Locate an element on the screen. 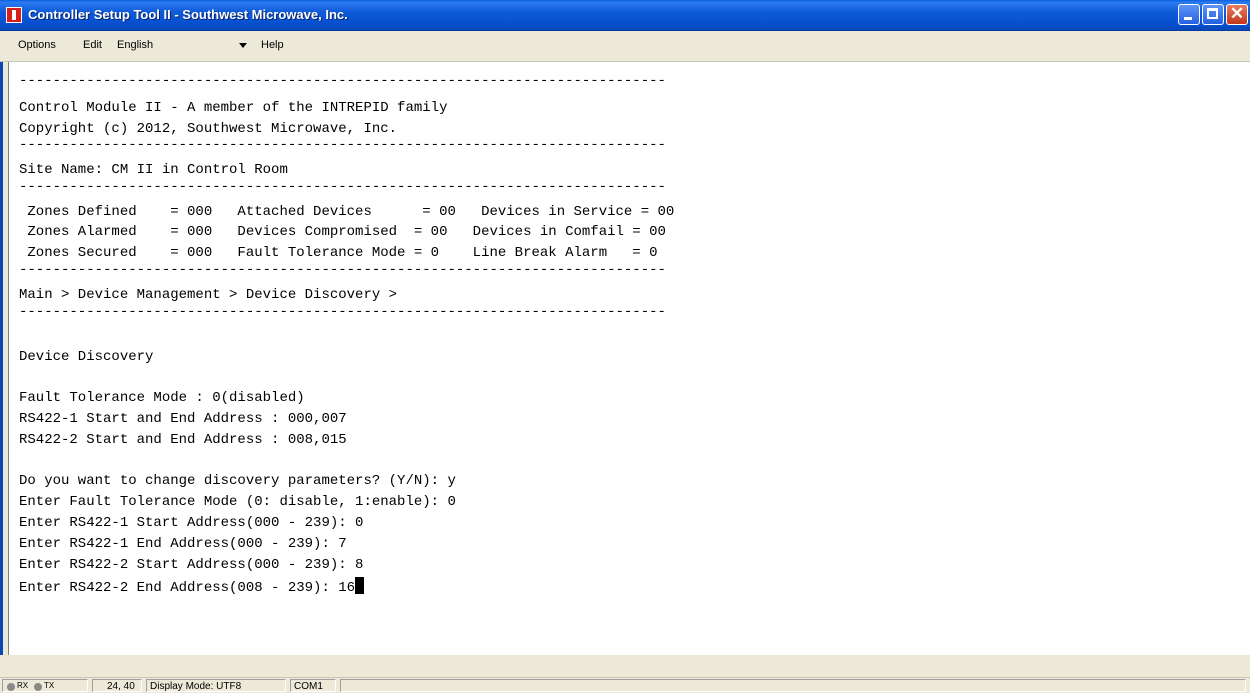 The height and width of the screenshot is (693, 1250). chevron-down-icon is located at coordinates (243, 45).